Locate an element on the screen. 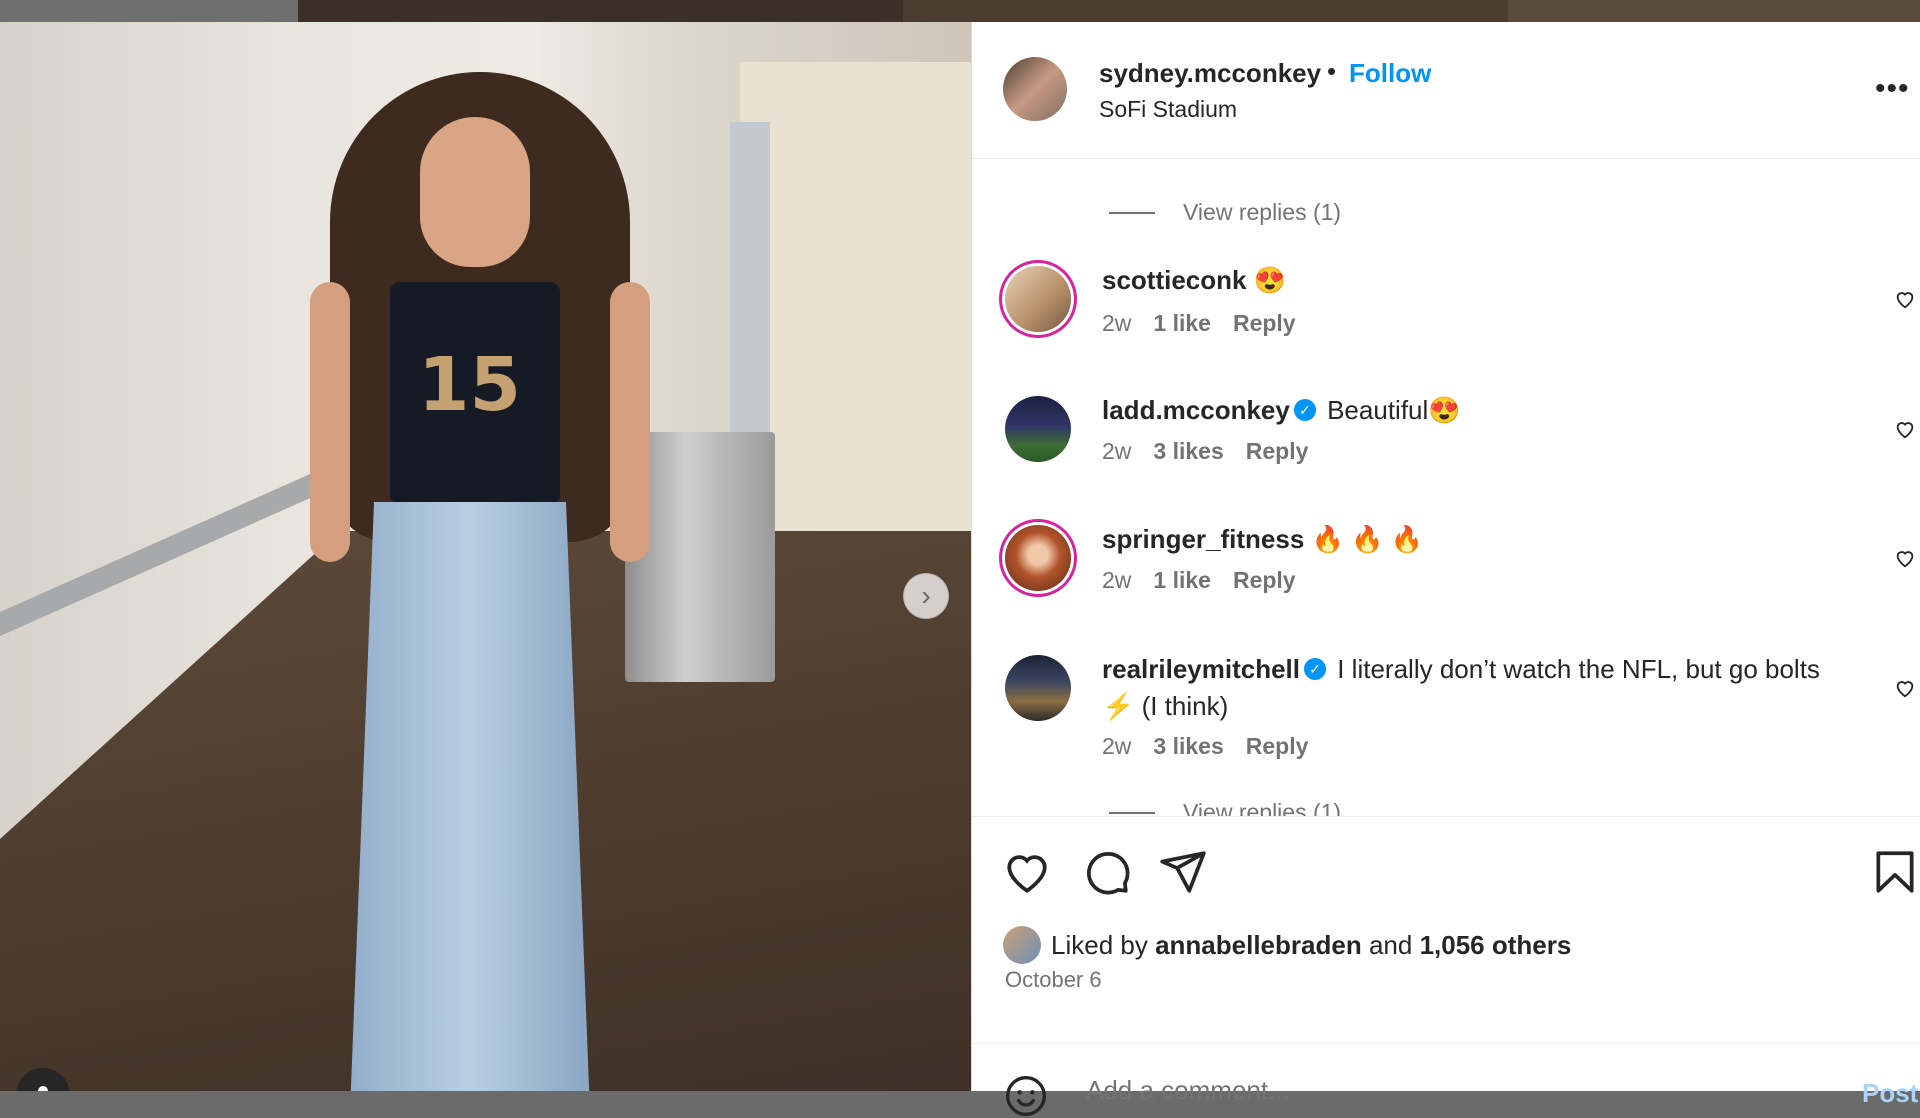 The width and height of the screenshot is (1920, 1118). liked-by-and: and is located at coordinates (1390, 944).